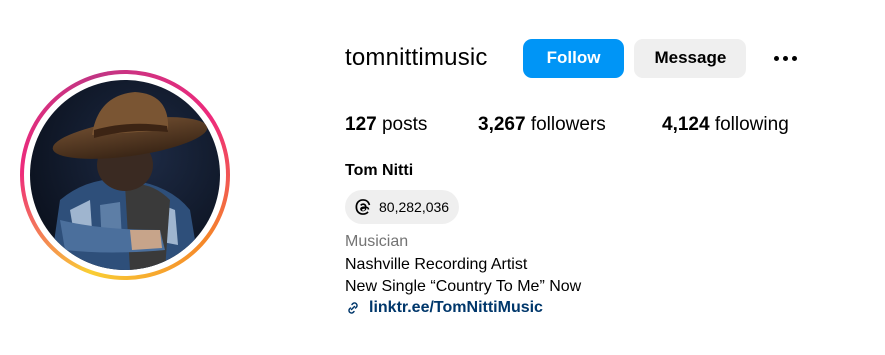 Image resolution: width=885 pixels, height=355 pixels. What do you see at coordinates (377, 241) in the screenshot?
I see `category-label: Musician` at bounding box center [377, 241].